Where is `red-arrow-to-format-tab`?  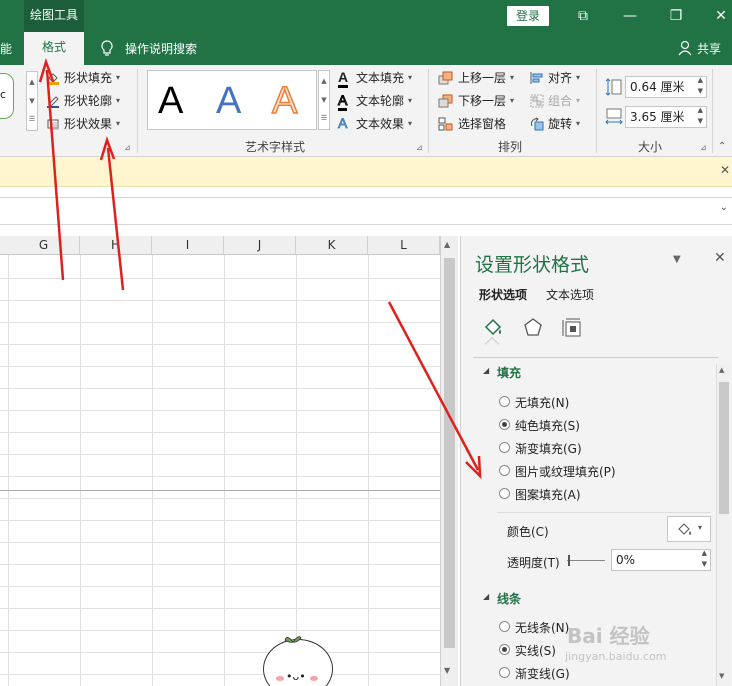
red-arrow-to-format-tab is located at coordinates (51, 169).